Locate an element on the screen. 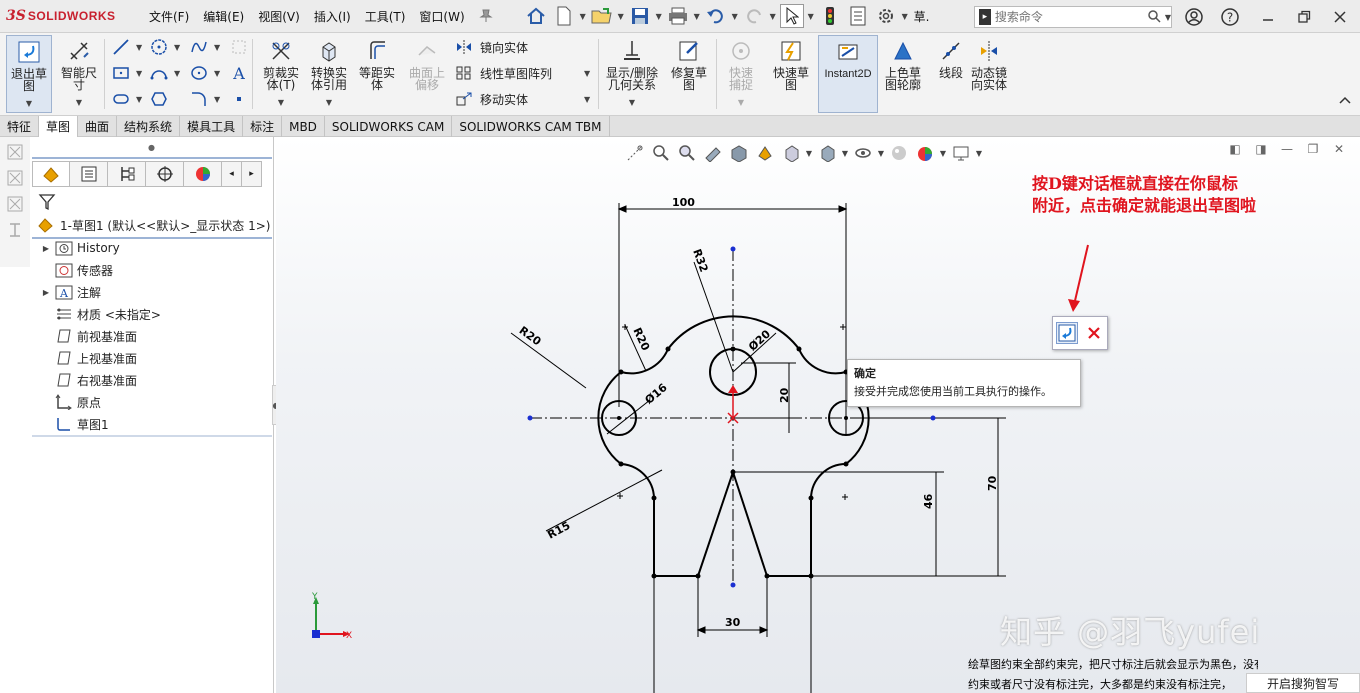 This screenshot has width=1360, height=693. dim-30: 30 is located at coordinates (733, 622).